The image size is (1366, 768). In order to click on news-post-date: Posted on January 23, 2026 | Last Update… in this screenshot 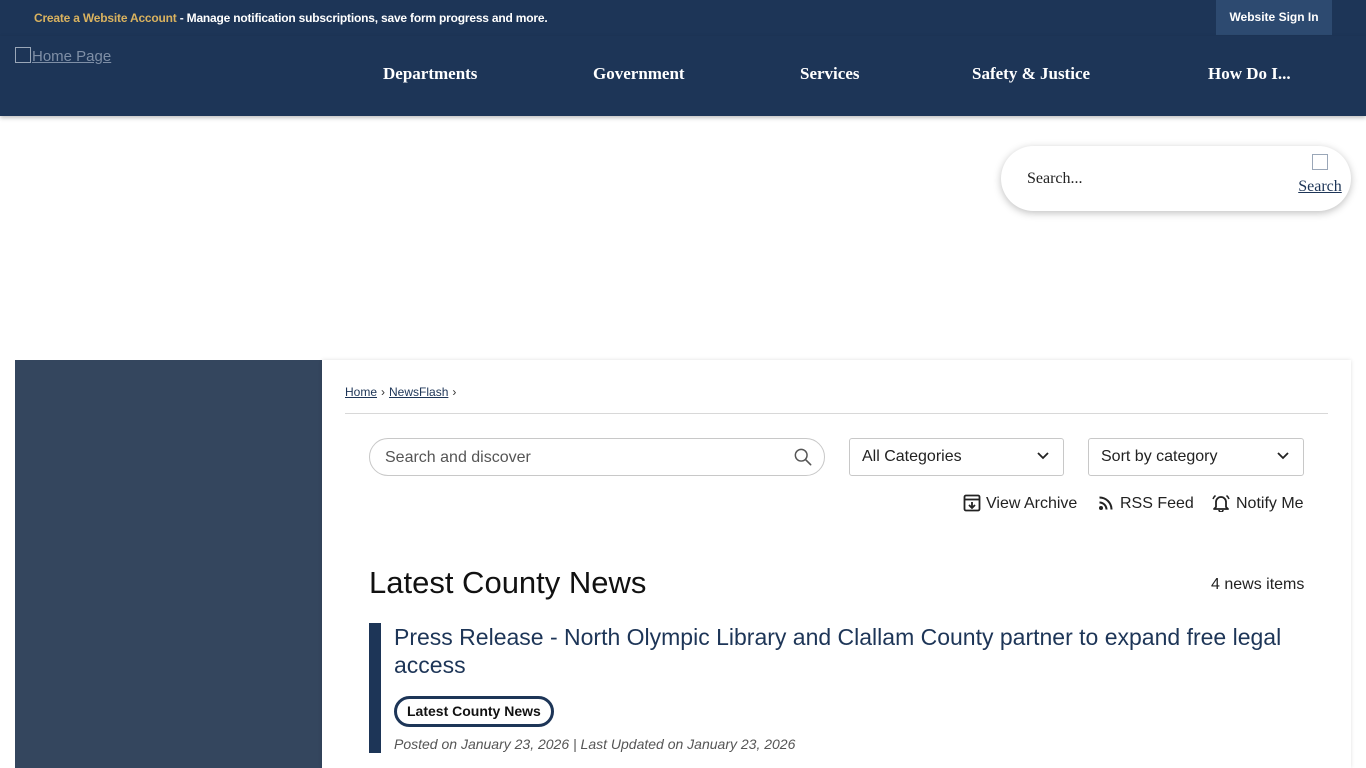, I will do `click(595, 744)`.